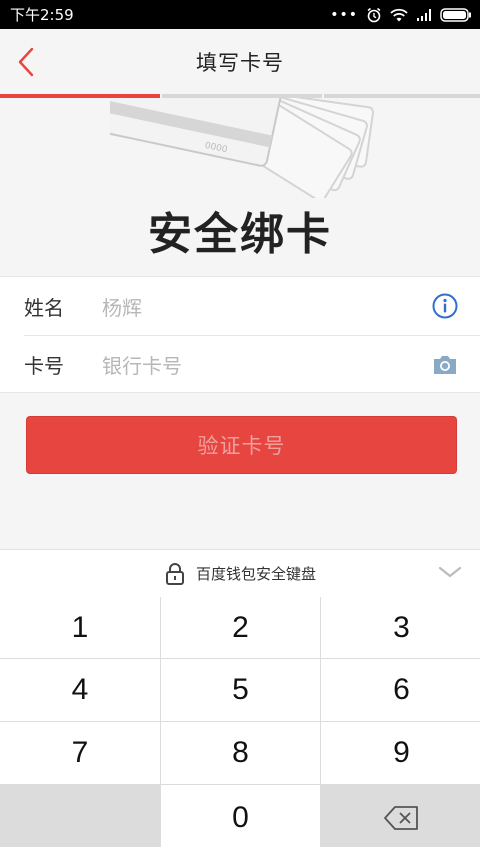 Image resolution: width=480 pixels, height=847 pixels. I want to click on more-dots-icon: •••, so click(344, 14).